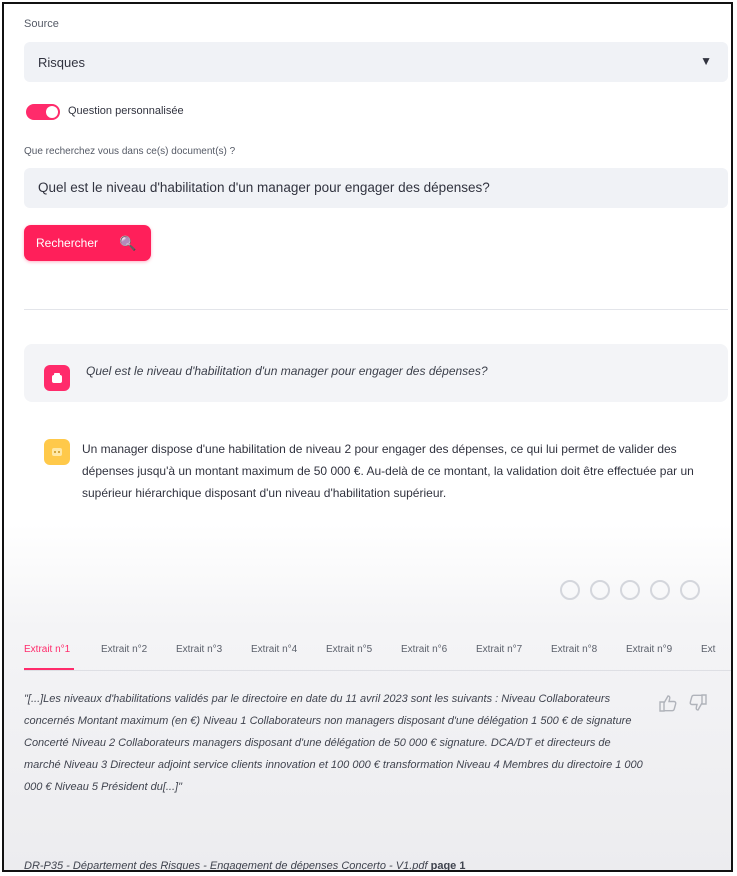 Image resolution: width=737 pixels, height=876 pixels. I want to click on tab-extract-6: Extrait n°6, so click(424, 649).